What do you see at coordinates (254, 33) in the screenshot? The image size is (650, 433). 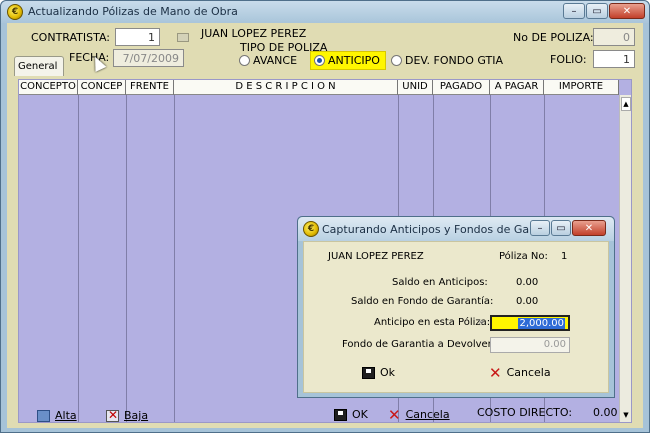 I see `contratista-name: JUAN LOPEZ PEREZ` at bounding box center [254, 33].